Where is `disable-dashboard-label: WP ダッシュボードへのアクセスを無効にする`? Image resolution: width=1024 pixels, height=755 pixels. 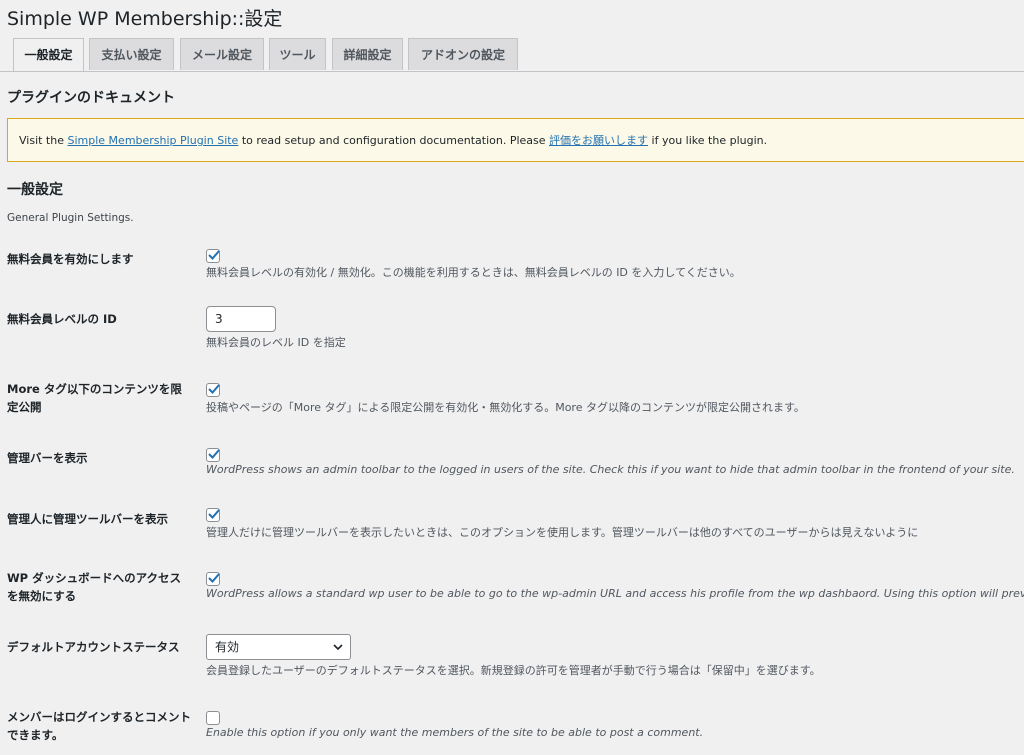
disable-dashboard-label: WP ダッシュボードへのアクセスを無効にする is located at coordinates (94, 587).